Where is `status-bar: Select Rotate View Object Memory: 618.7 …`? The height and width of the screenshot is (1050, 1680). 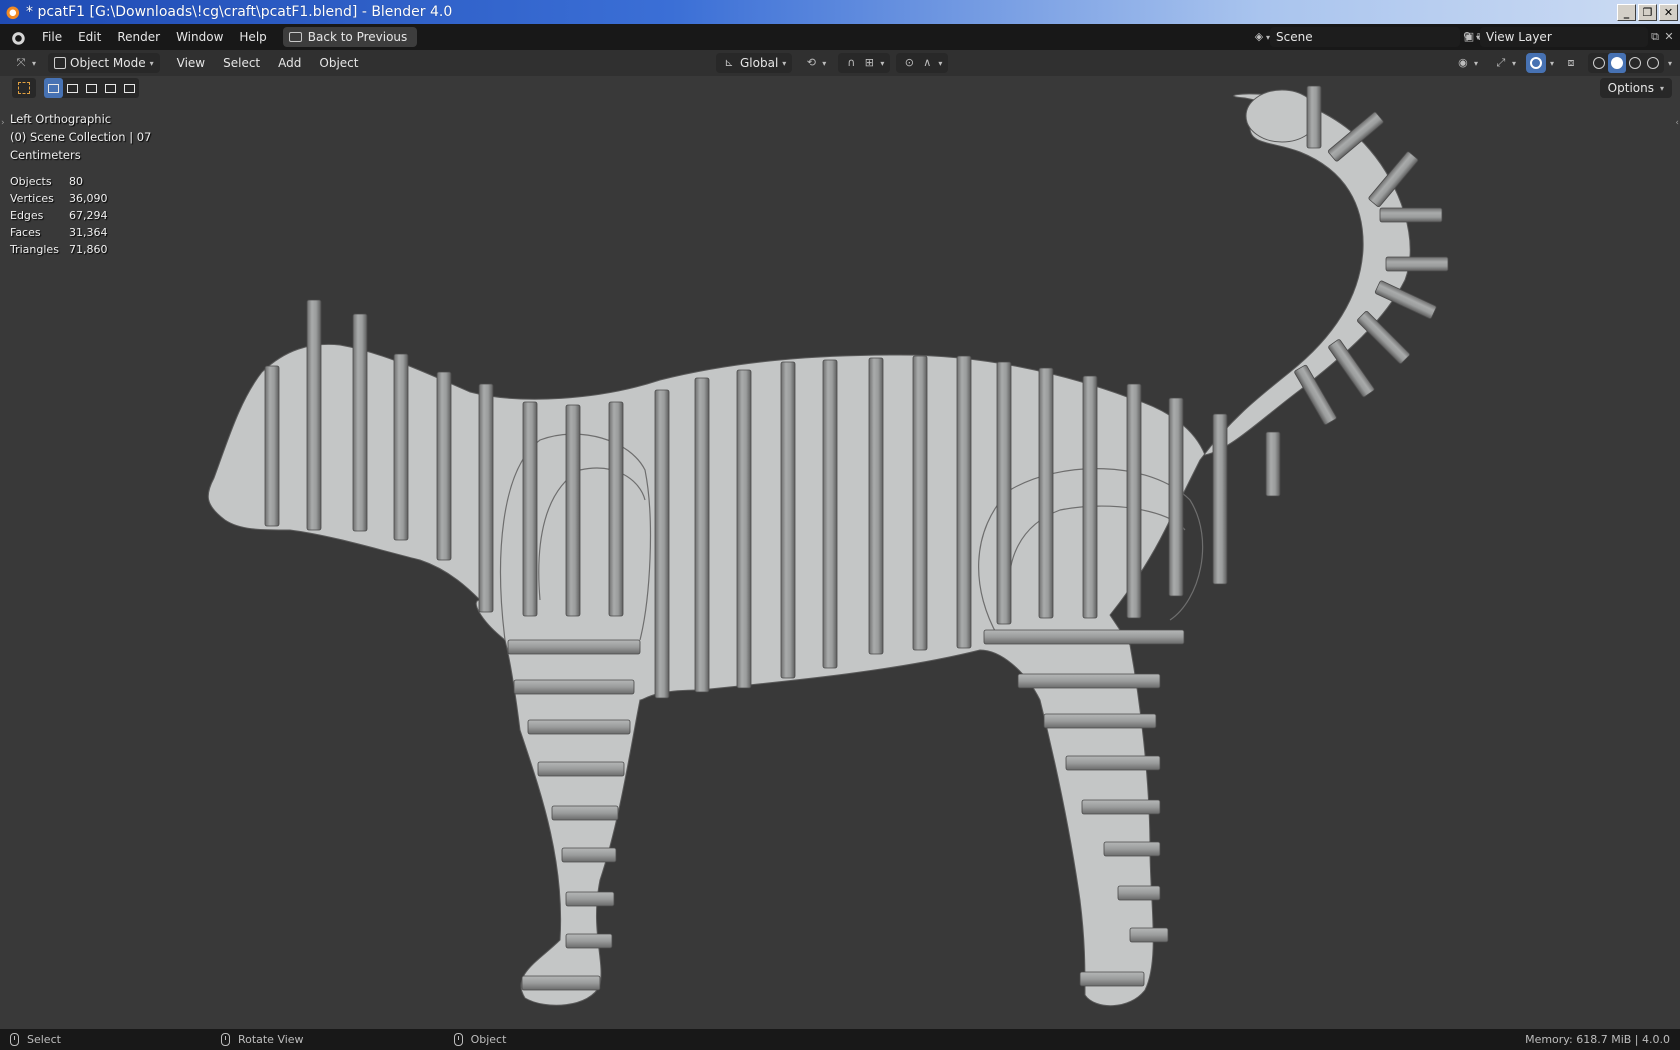
status-bar: Select Rotate View Object Memory: 618.7 … is located at coordinates (840, 1039).